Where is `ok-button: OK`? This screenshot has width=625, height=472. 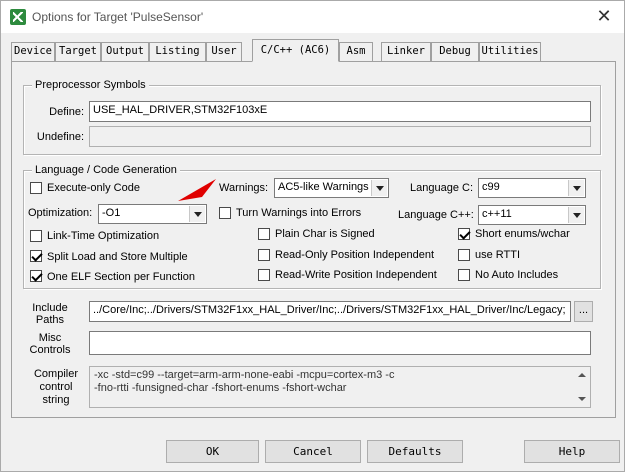 ok-button: OK is located at coordinates (212, 451).